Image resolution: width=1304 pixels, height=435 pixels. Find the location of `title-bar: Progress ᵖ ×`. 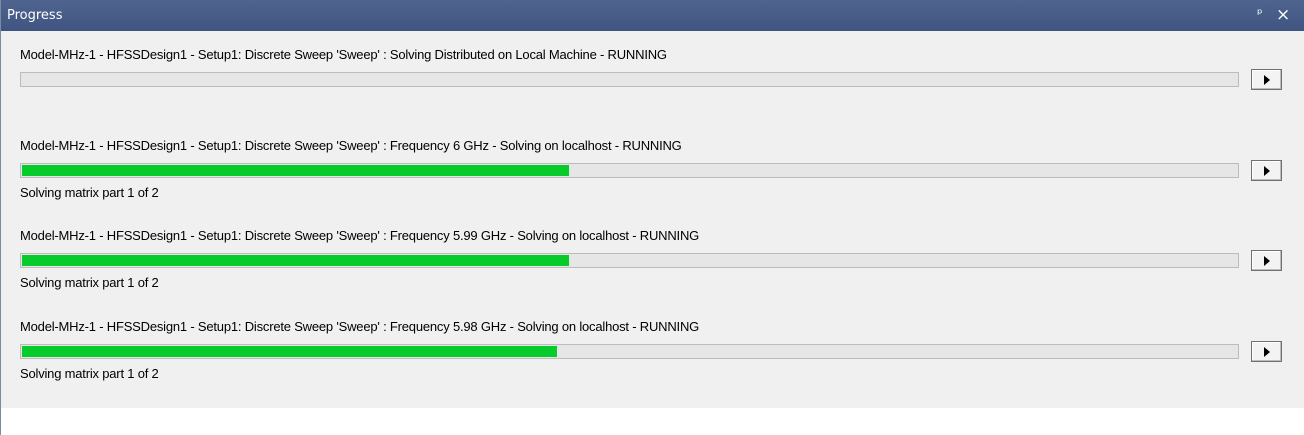

title-bar: Progress ᵖ × is located at coordinates (652, 15).